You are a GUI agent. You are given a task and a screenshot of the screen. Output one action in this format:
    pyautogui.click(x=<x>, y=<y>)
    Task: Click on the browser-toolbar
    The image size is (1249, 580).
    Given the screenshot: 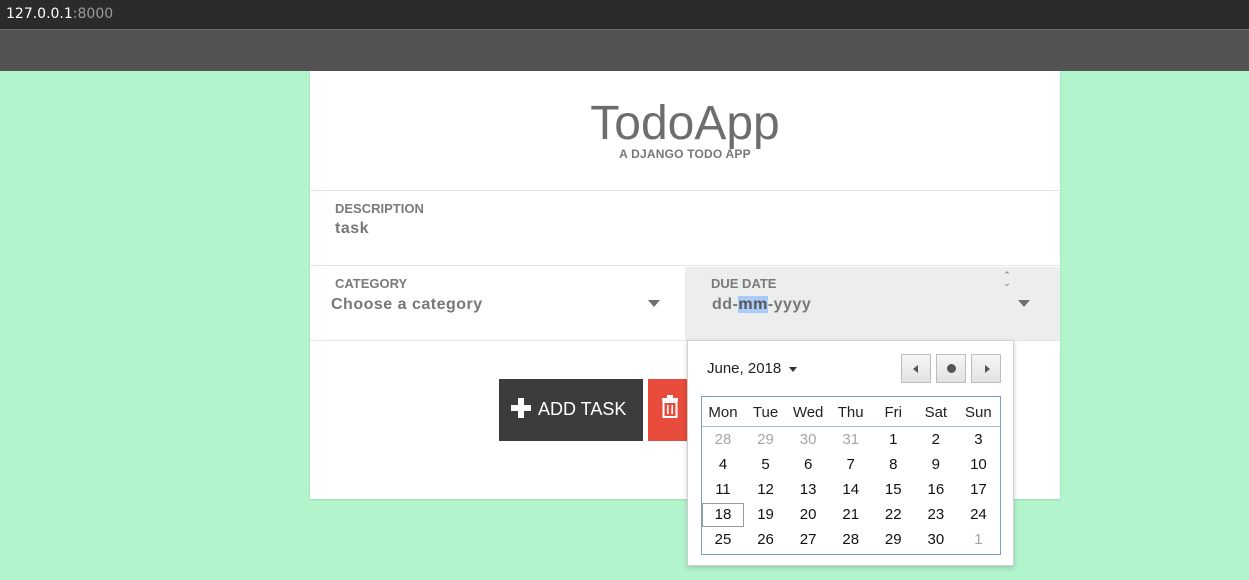 What is the action you would take?
    pyautogui.click(x=624, y=50)
    